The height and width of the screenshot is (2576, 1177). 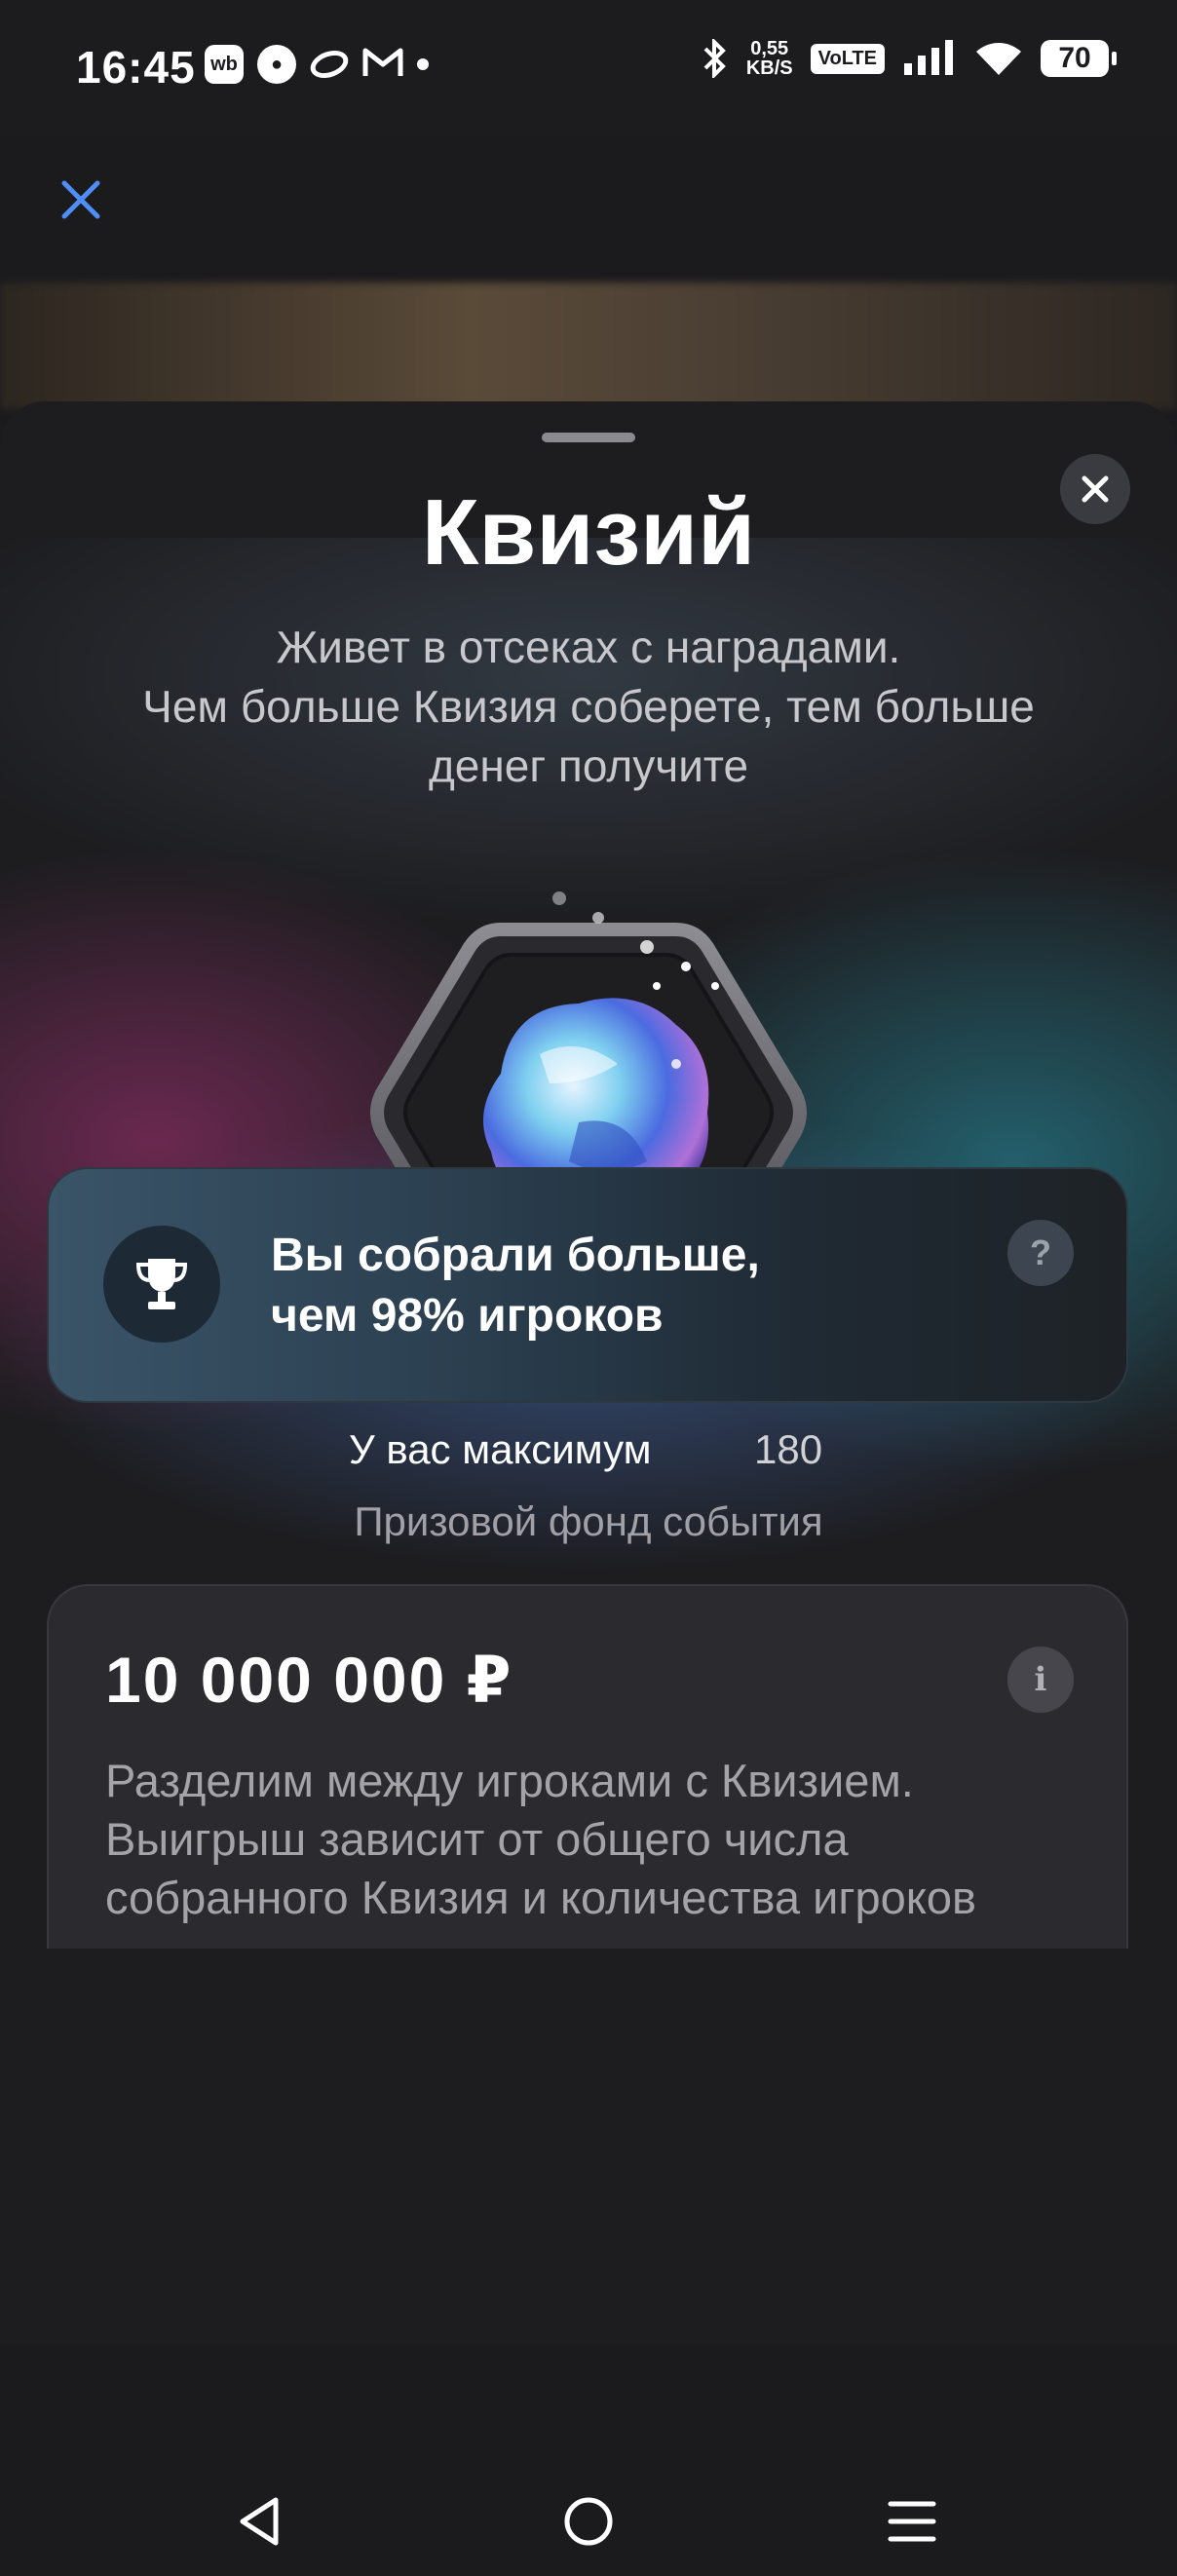 What do you see at coordinates (276, 64) in the screenshot?
I see `chat-icon: ●` at bounding box center [276, 64].